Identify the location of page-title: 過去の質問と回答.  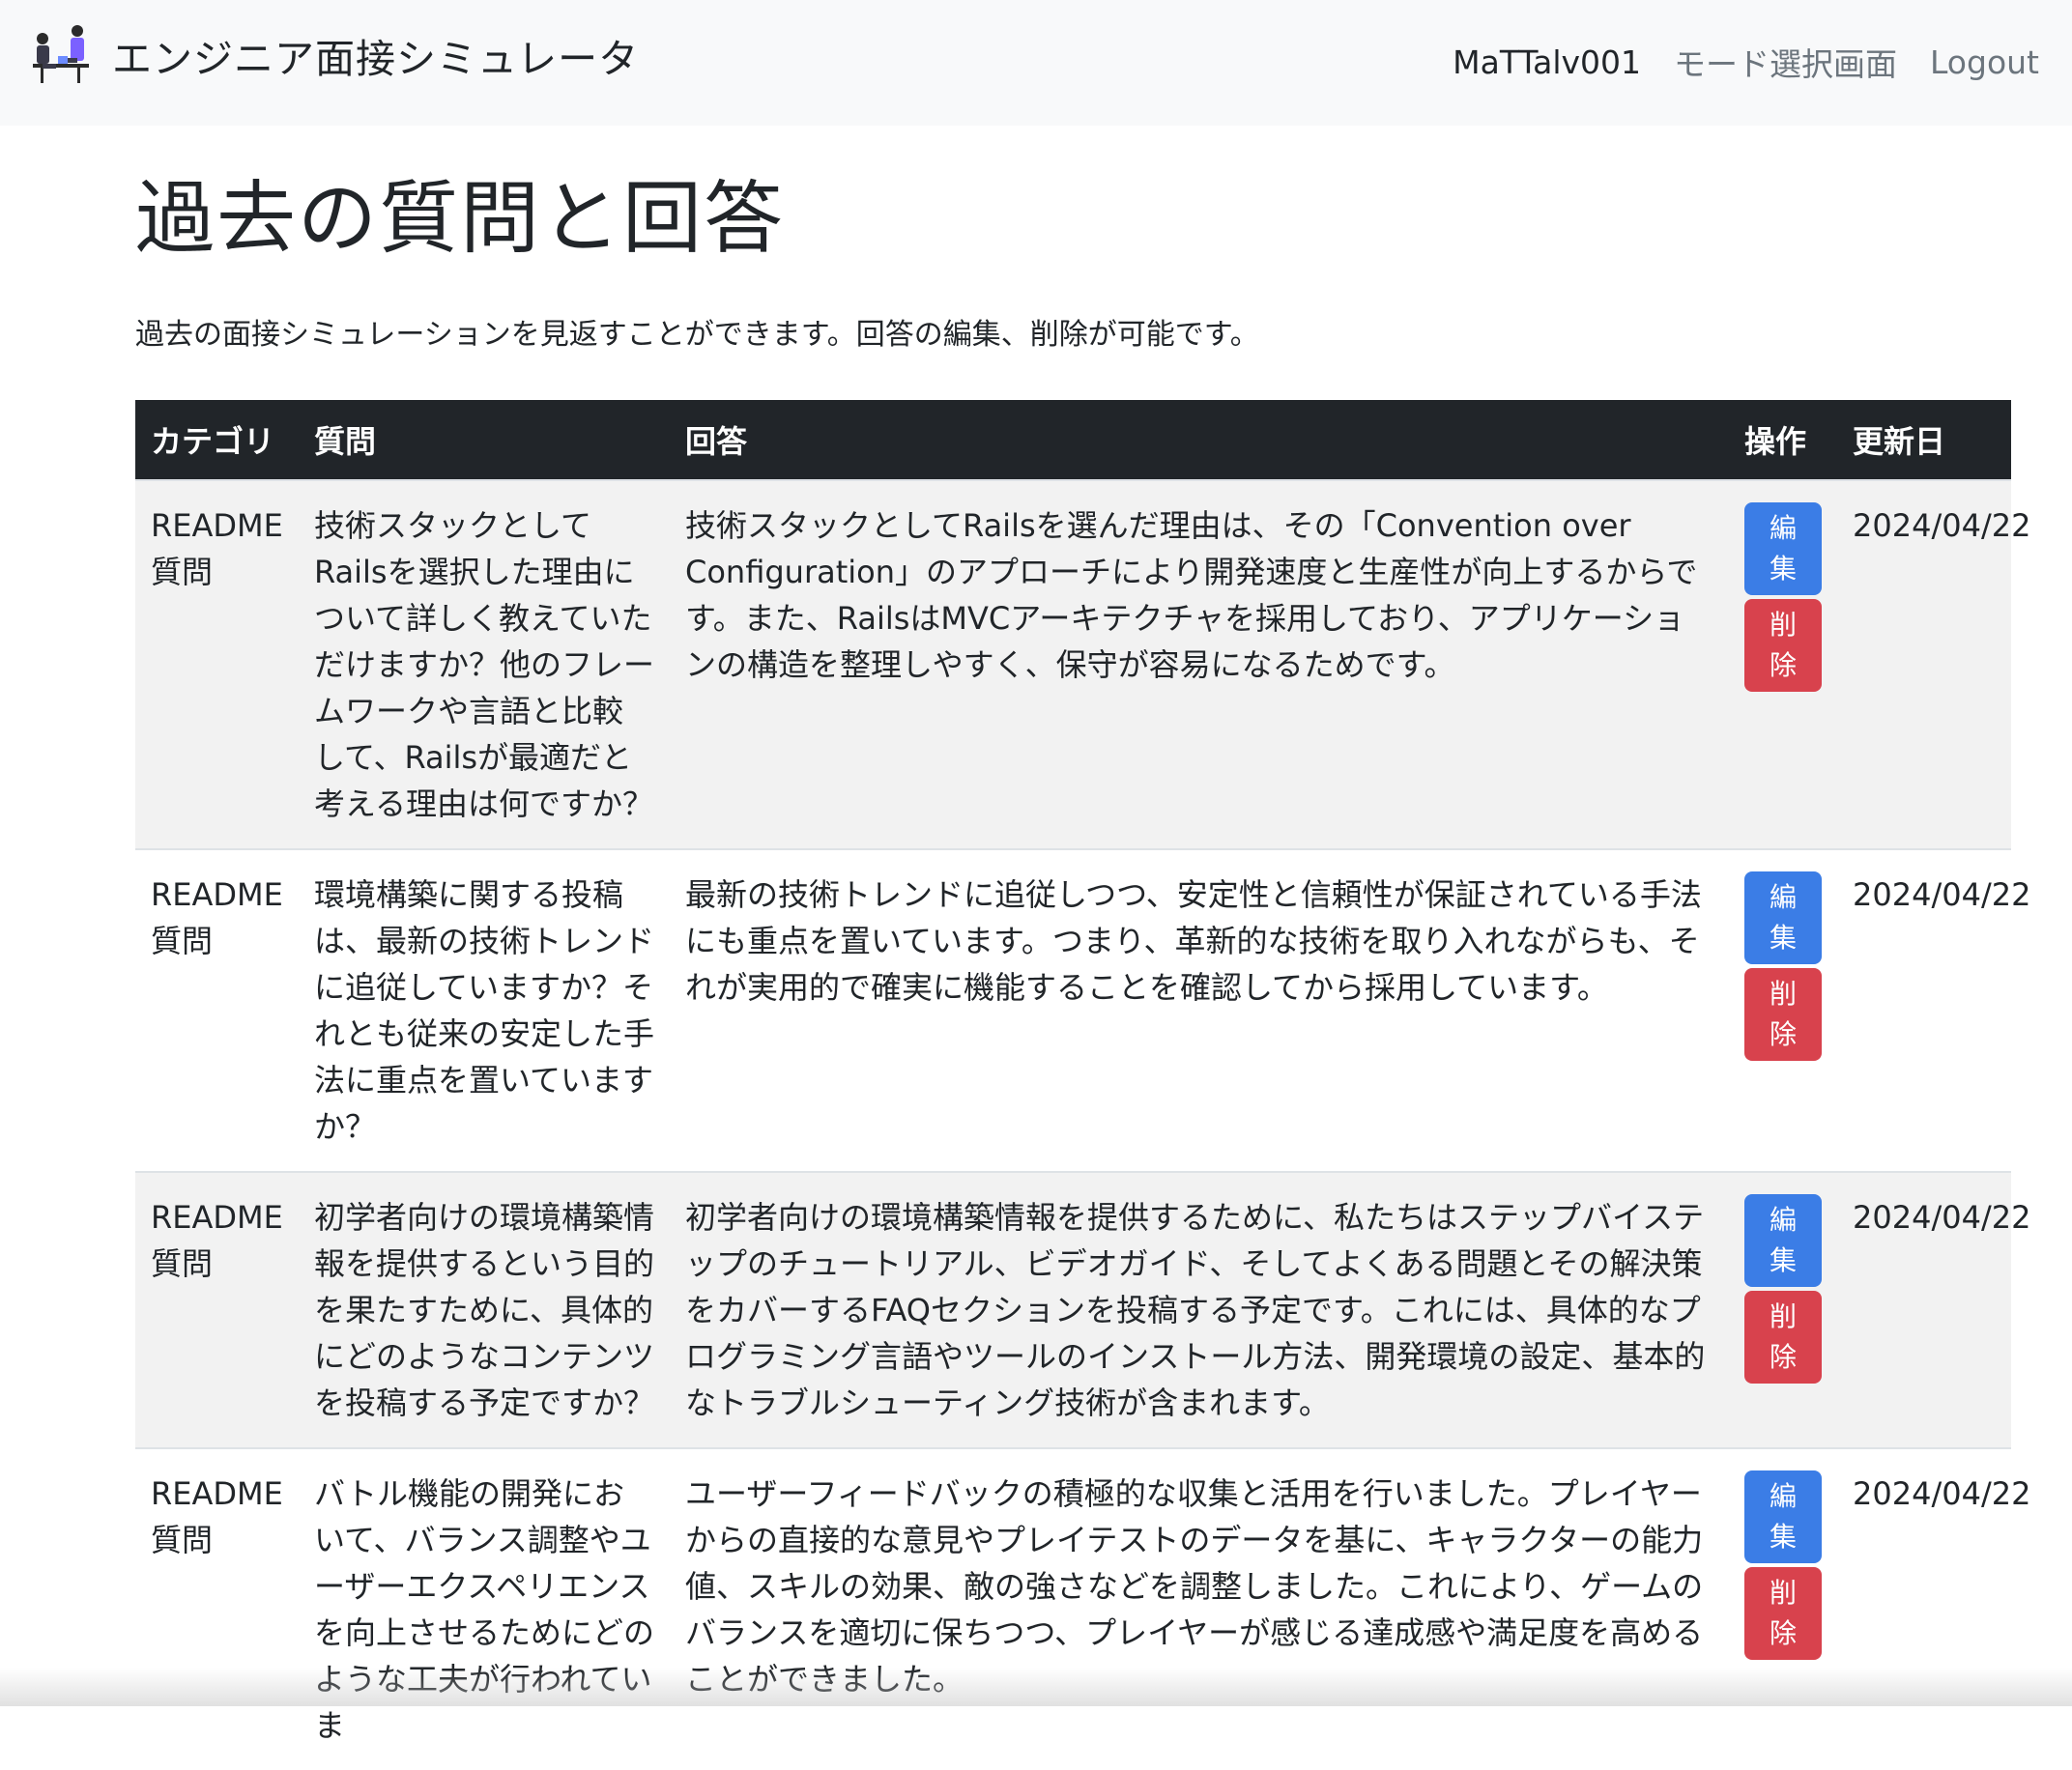
(460, 219).